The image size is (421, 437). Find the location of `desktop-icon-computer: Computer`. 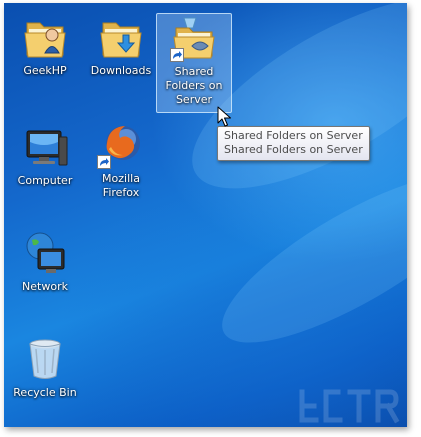

desktop-icon-computer: Computer is located at coordinates (45, 155).